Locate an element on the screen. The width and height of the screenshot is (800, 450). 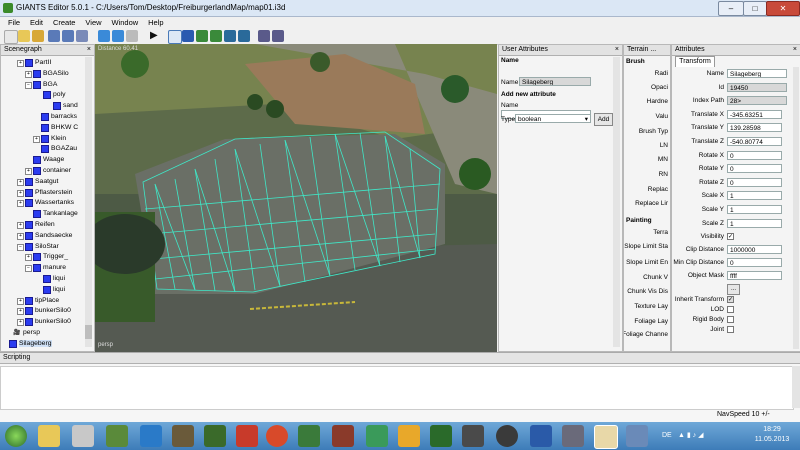
scenegraph-item: sand is located at coordinates (70, 105).